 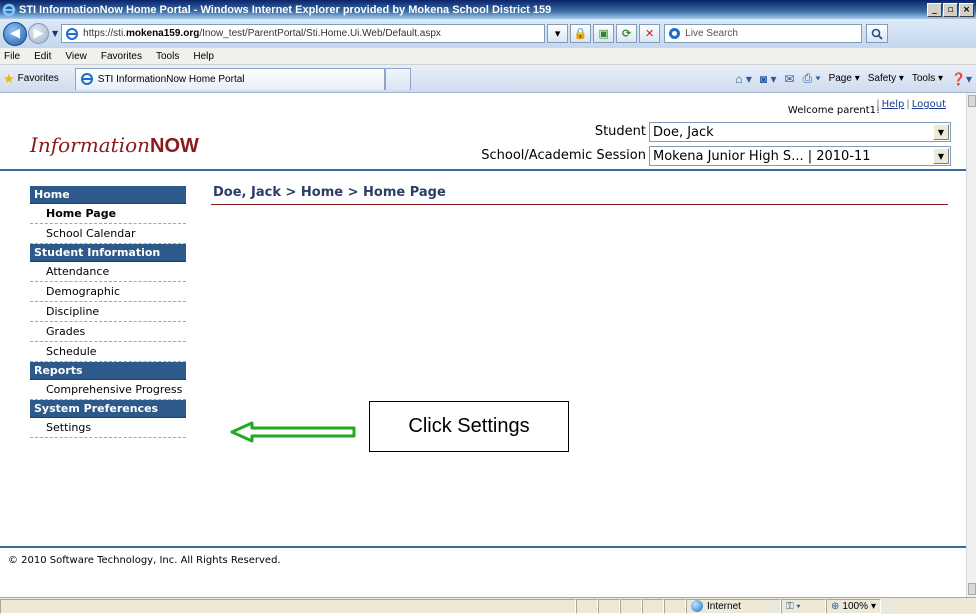 I want to click on recent-pages-dropdown-icon: ▼, so click(x=55, y=33).